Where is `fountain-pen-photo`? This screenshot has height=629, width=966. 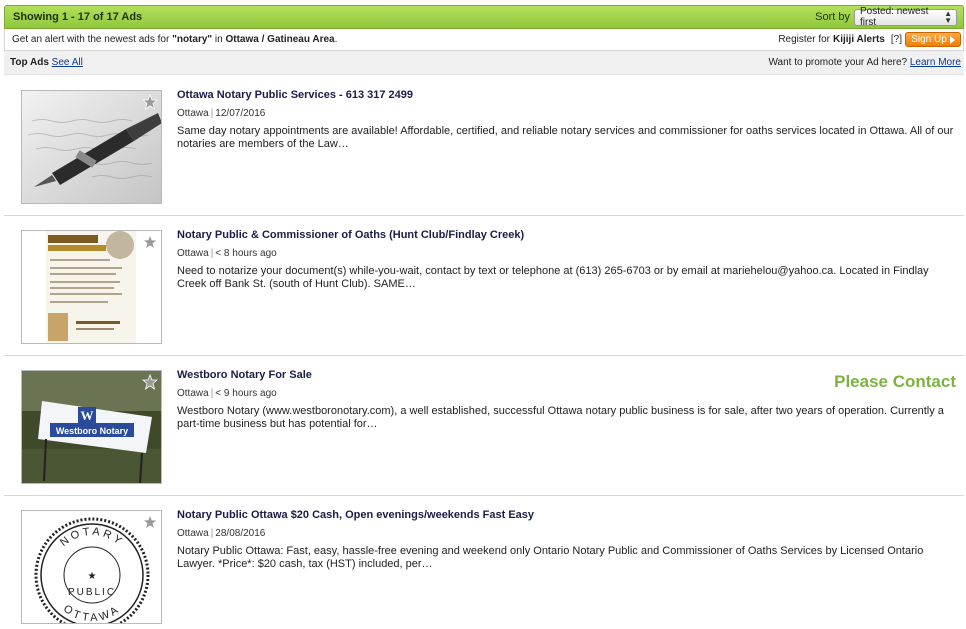
fountain-pen-photo is located at coordinates (91, 147).